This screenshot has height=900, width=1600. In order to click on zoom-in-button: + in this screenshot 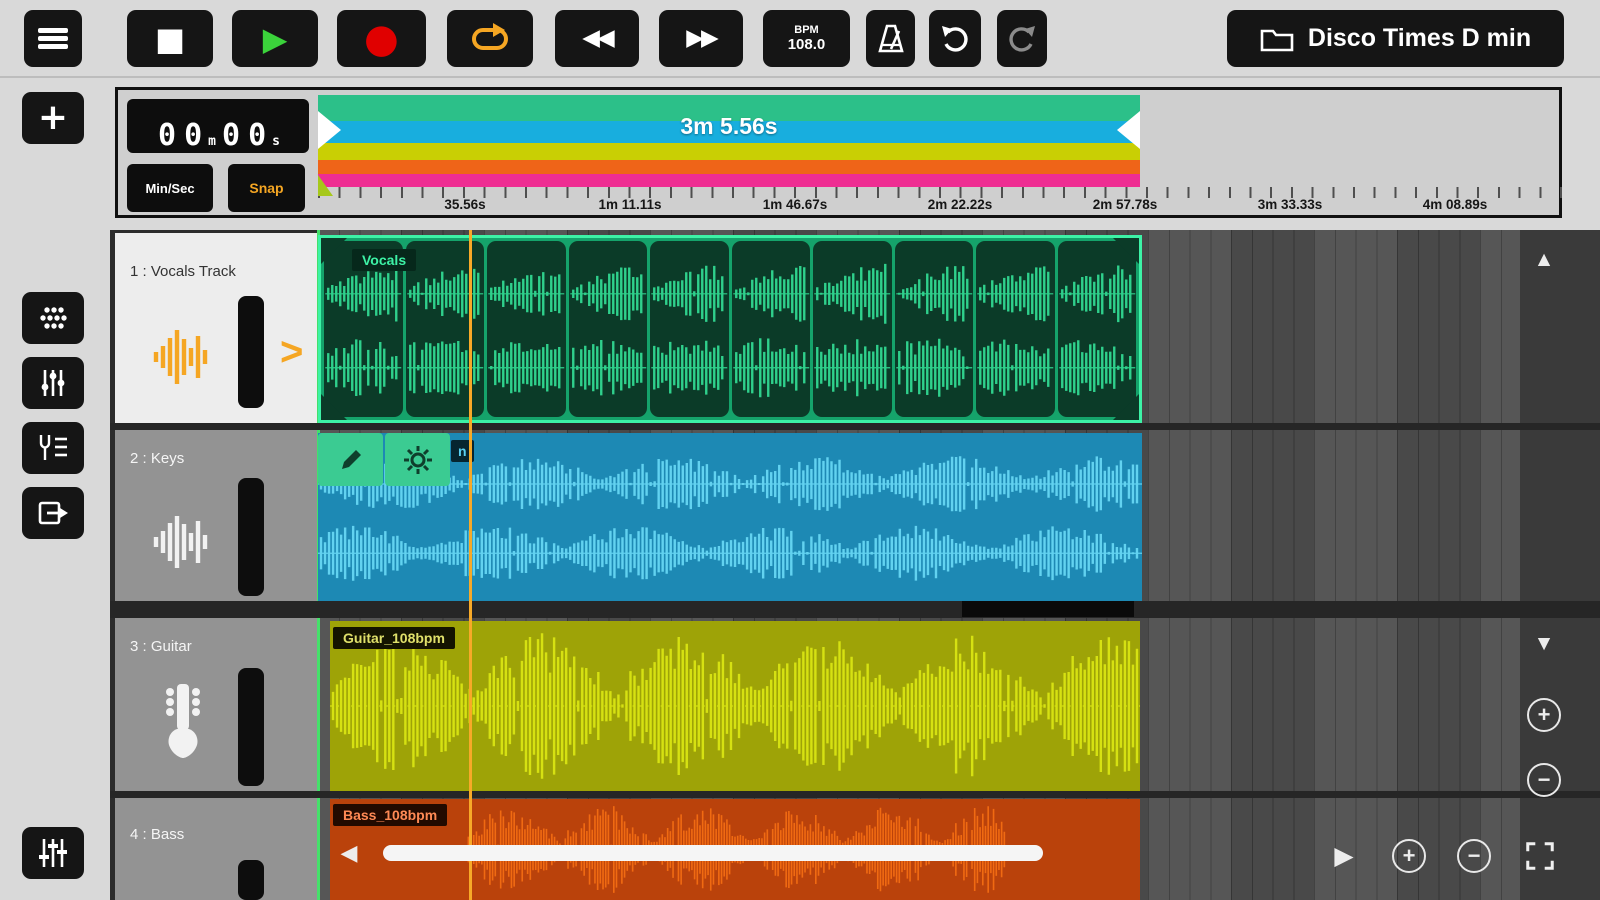, I will do `click(1409, 856)`.